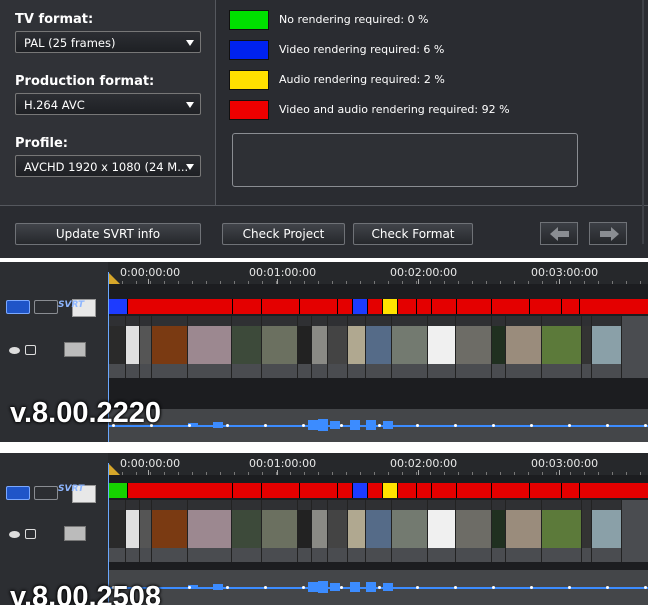  I want to click on svrt-track-label: SVRT, so click(71, 305).